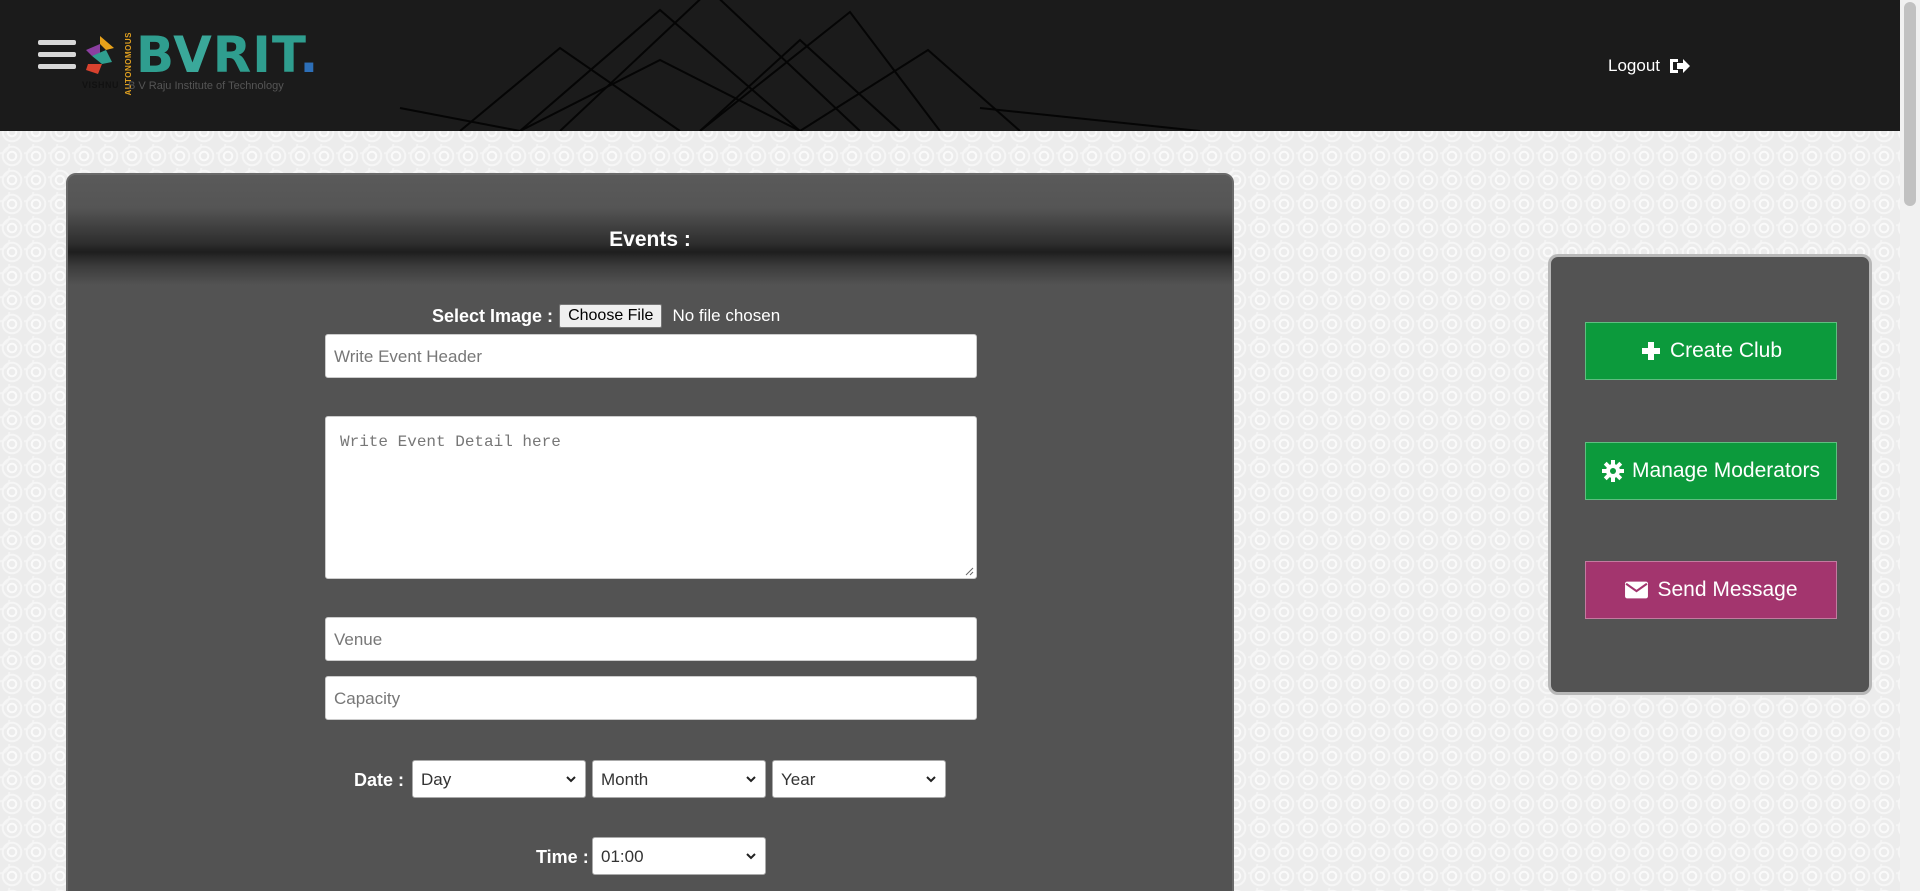  What do you see at coordinates (625, 779) in the screenshot?
I see `month-select-value: Month` at bounding box center [625, 779].